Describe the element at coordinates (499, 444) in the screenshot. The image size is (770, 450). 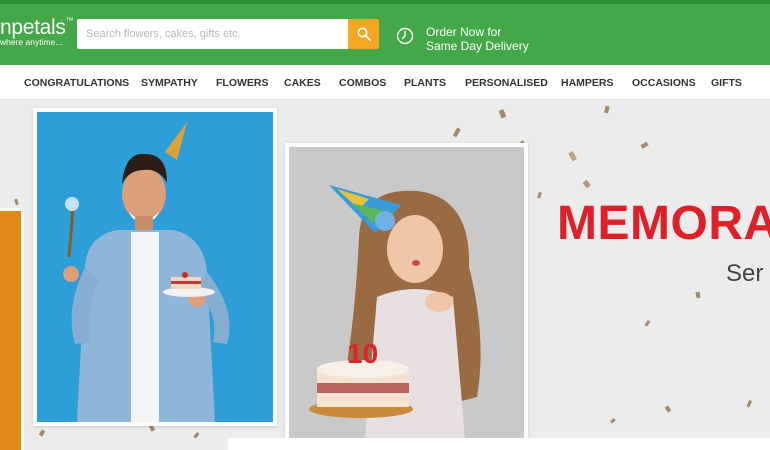
I see `content-card-edge` at that location.